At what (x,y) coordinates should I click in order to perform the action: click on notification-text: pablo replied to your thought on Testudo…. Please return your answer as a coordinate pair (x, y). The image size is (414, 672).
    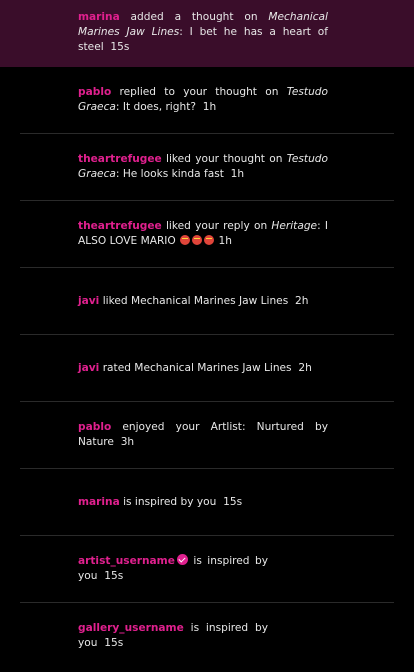
    Looking at the image, I should click on (203, 100).